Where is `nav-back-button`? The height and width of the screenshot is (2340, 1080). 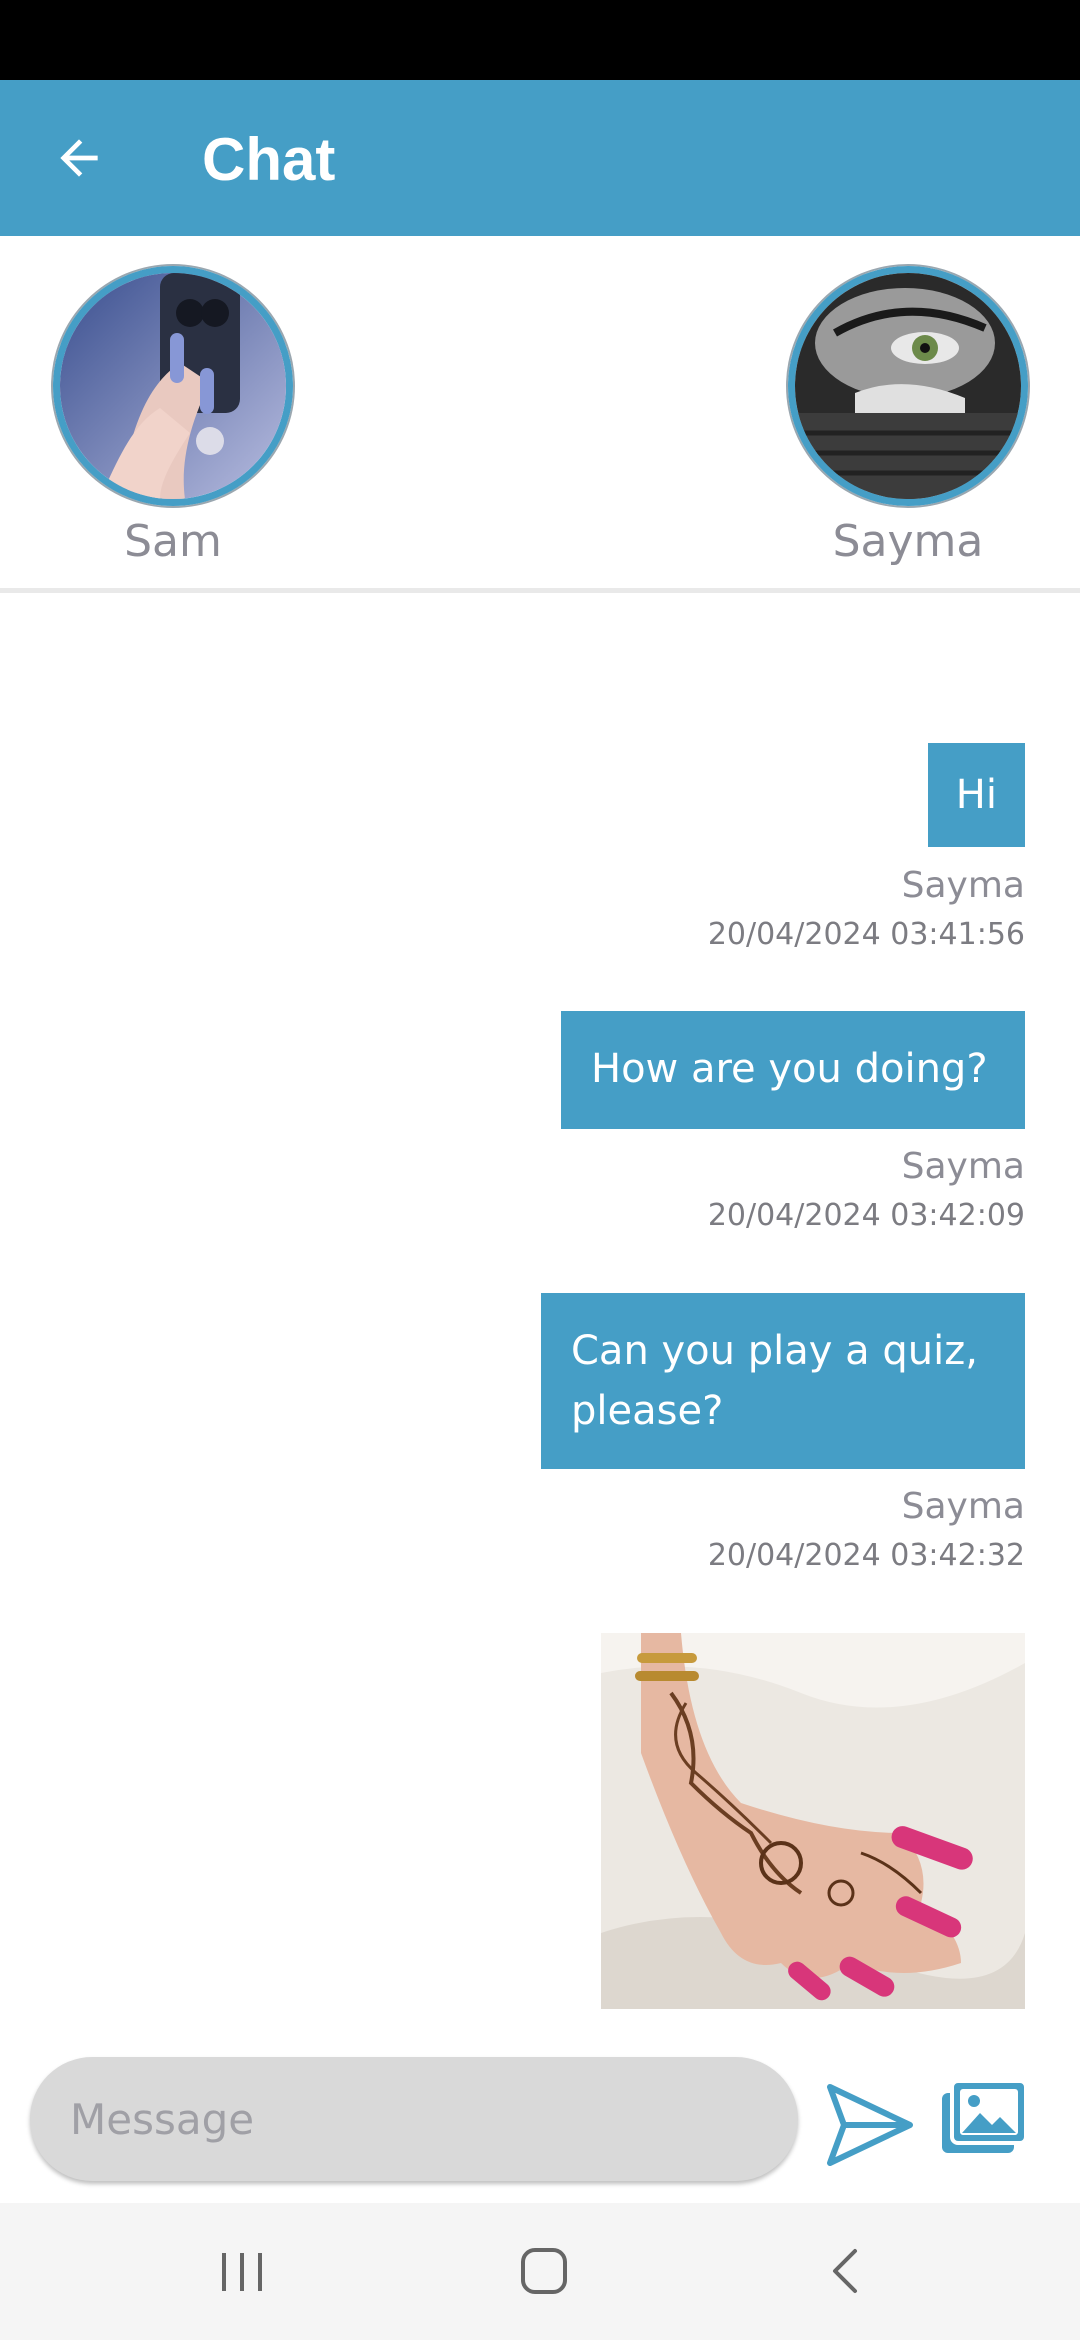
nav-back-button is located at coordinates (847, 2271).